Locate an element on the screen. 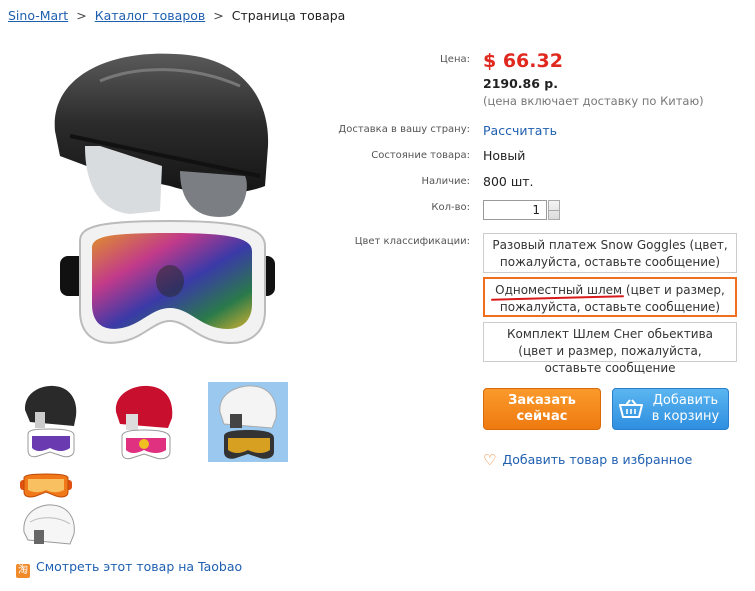  thumbnail-red-helmet is located at coordinates (144, 422).